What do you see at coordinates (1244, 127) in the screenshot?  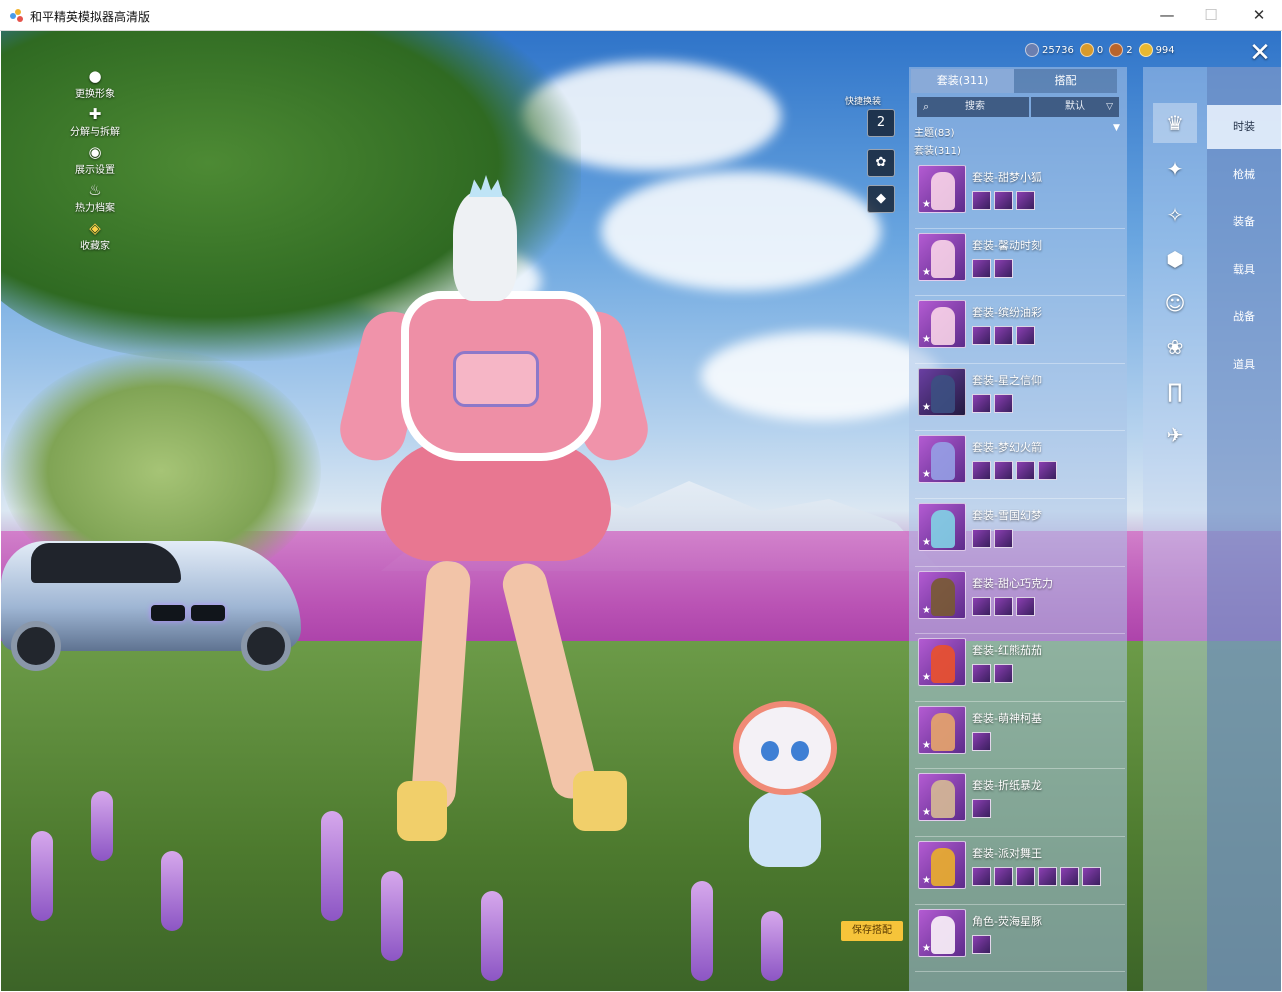 I see `tab-fashion: 时装` at bounding box center [1244, 127].